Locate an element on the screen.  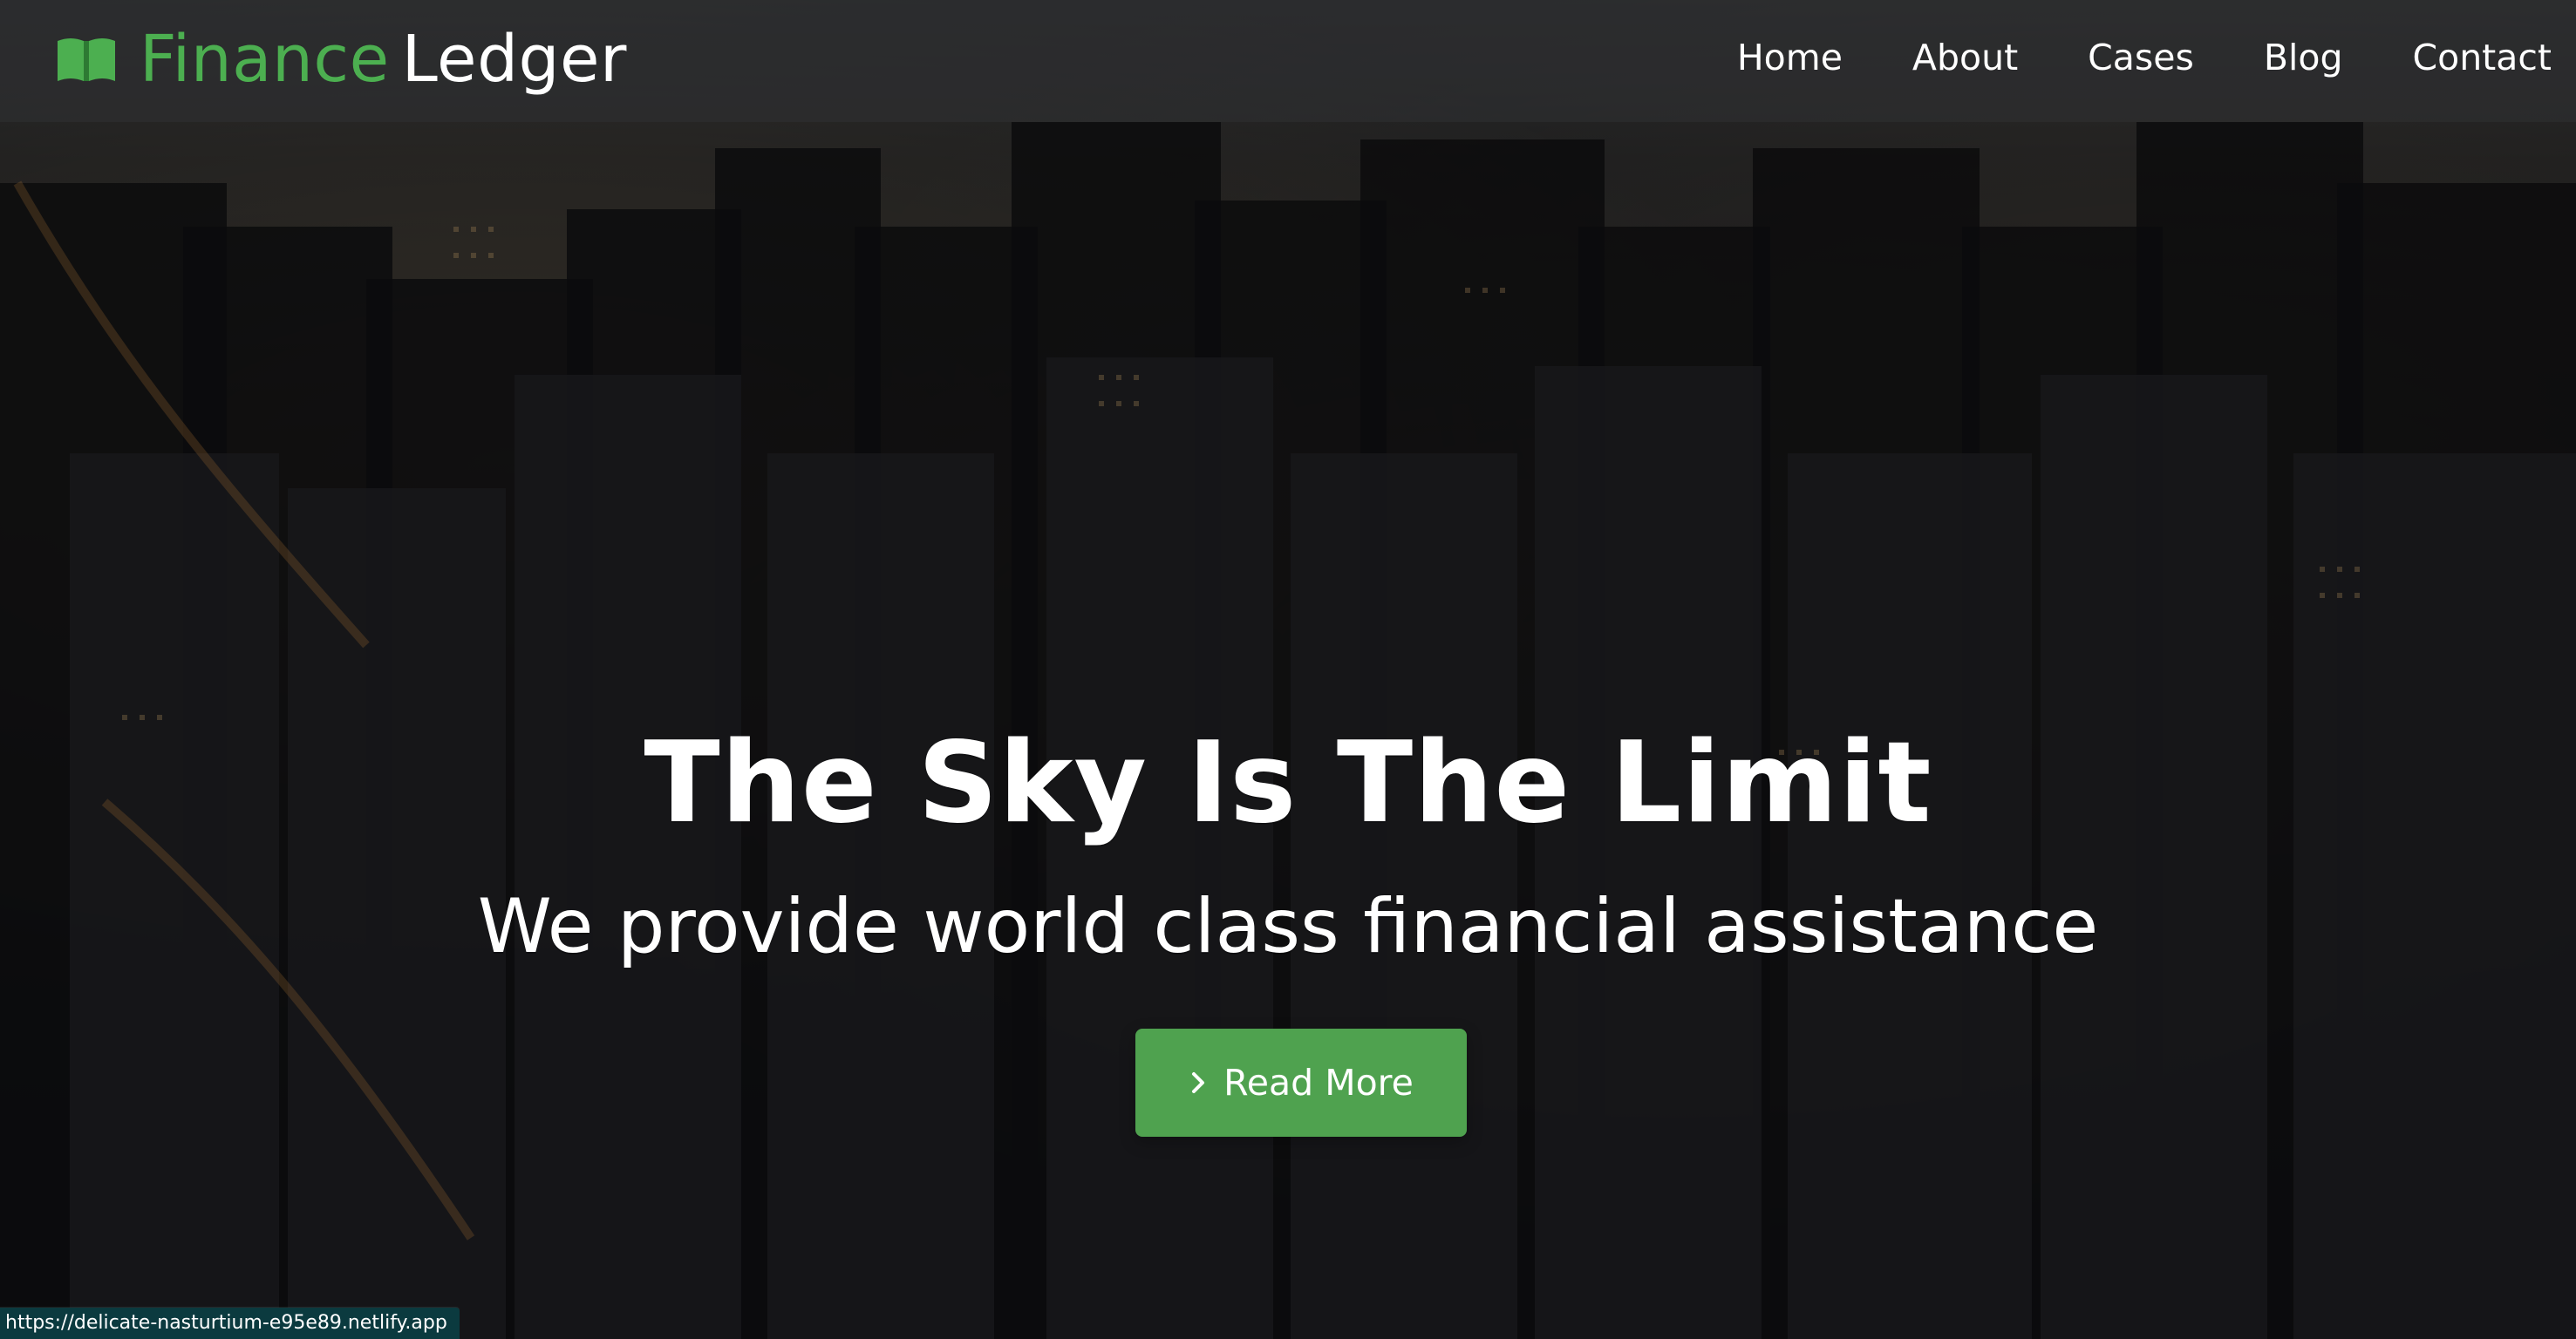
brand-logo-link: Finance Ledger is located at coordinates (340, 59).